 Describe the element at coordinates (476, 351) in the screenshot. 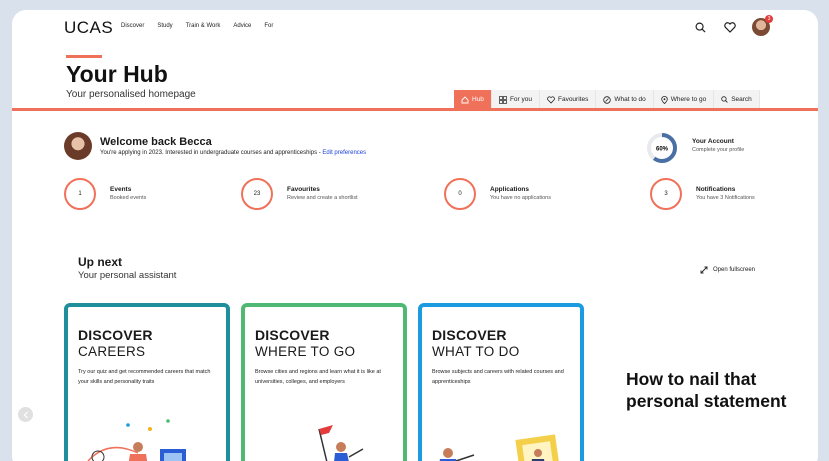

I see `card-subheading: WHAT TO DO` at that location.